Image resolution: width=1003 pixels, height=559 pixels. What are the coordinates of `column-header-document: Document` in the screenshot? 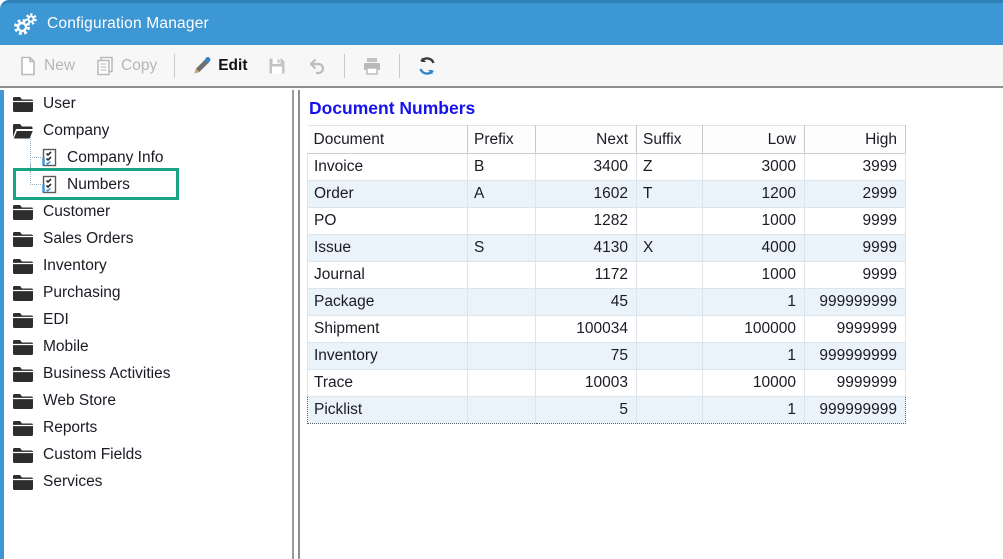 It's located at (387, 139).